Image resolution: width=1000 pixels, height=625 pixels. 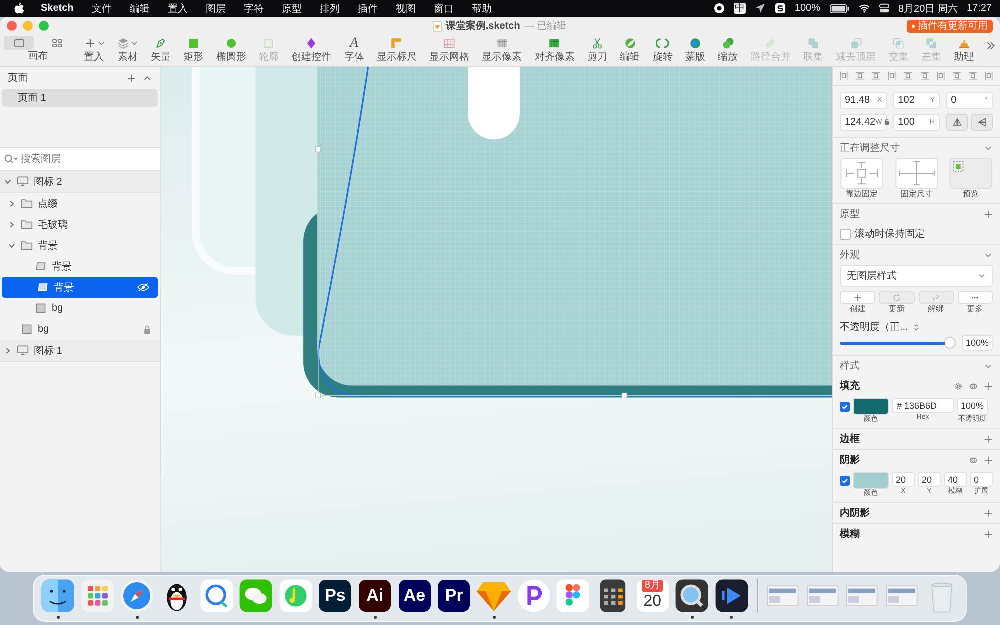 I want to click on menu-item: 视图, so click(x=406, y=9).